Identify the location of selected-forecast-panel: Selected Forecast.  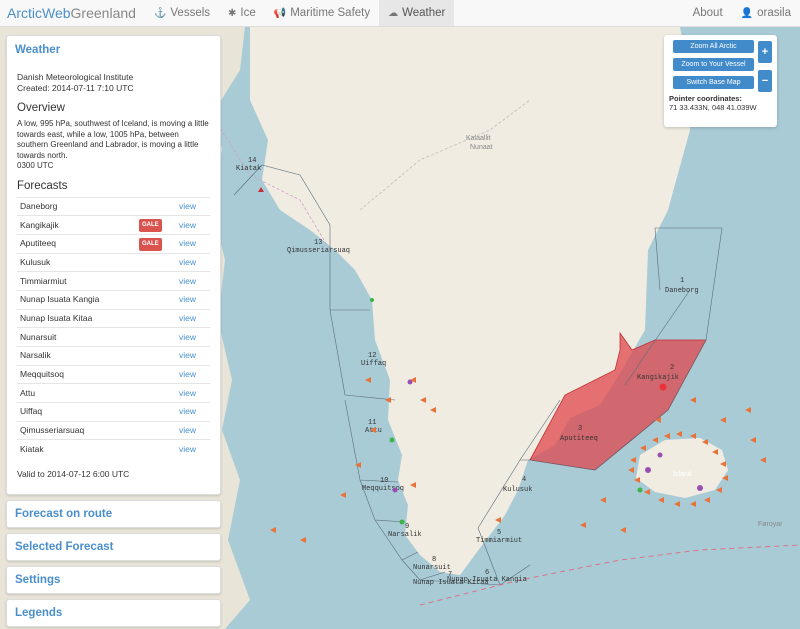
(113, 547).